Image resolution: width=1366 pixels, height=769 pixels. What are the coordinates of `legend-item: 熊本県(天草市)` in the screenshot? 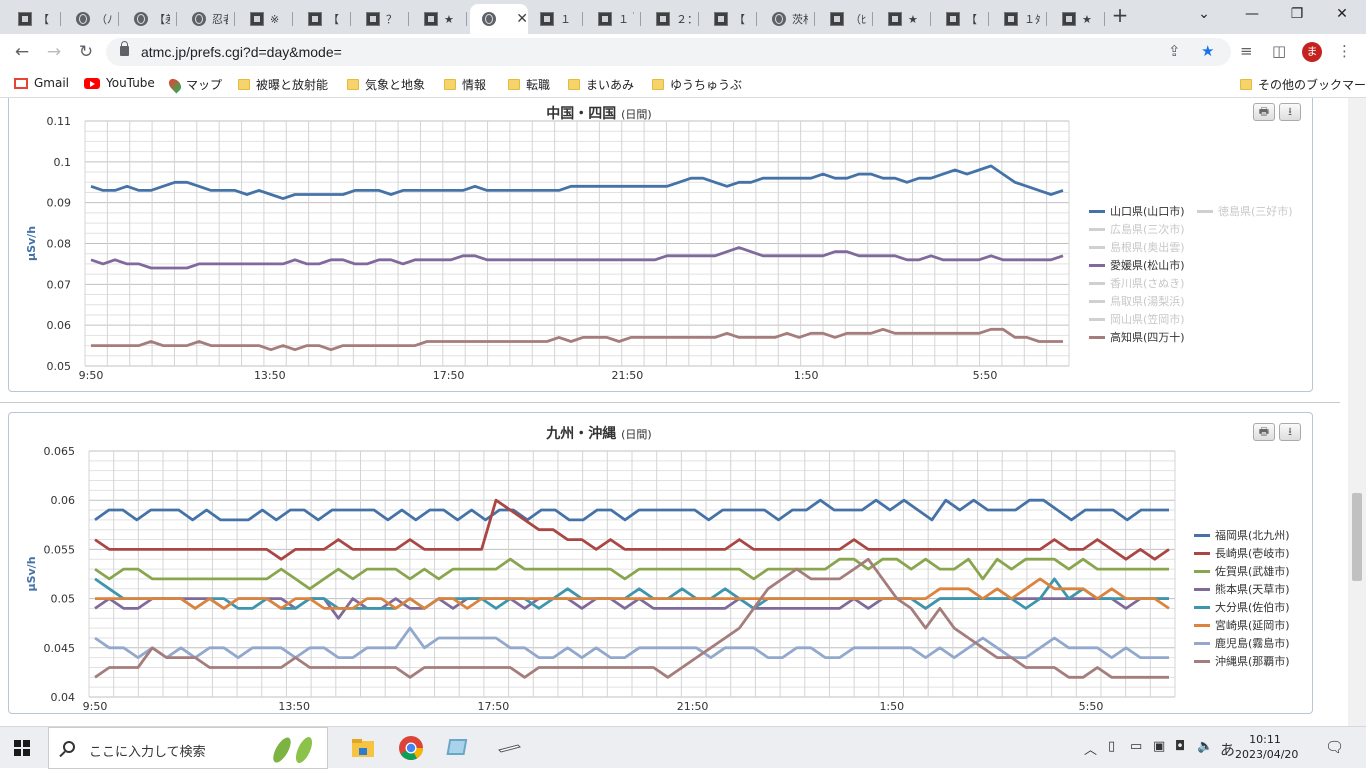 It's located at (1242, 589).